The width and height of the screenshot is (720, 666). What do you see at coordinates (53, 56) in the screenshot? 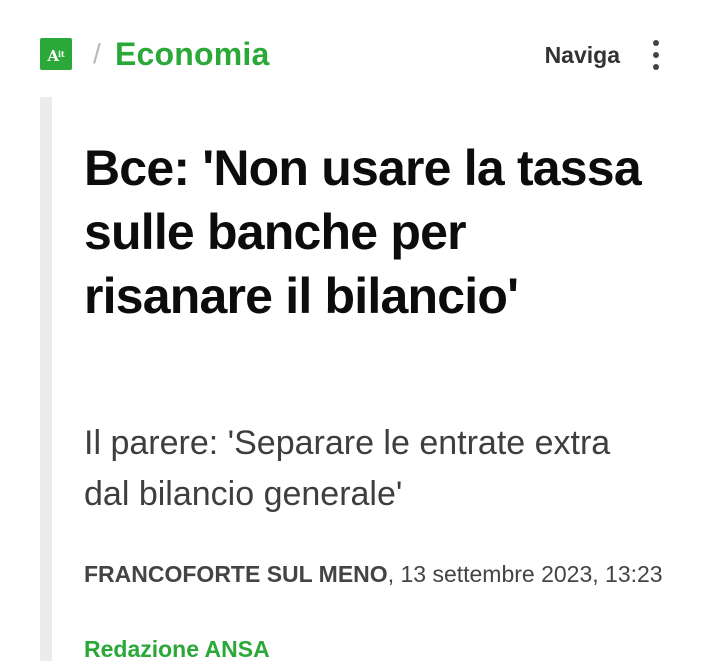
I see `logo-letter: A` at bounding box center [53, 56].